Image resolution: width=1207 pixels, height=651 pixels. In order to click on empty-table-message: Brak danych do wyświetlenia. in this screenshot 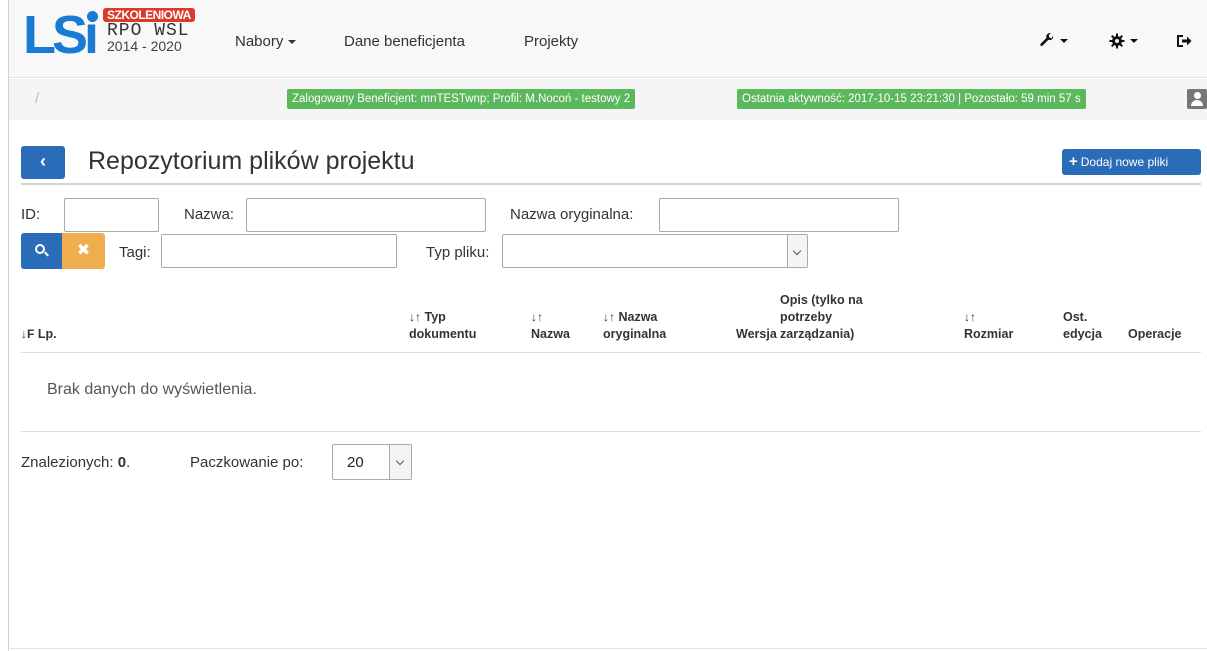, I will do `click(152, 389)`.